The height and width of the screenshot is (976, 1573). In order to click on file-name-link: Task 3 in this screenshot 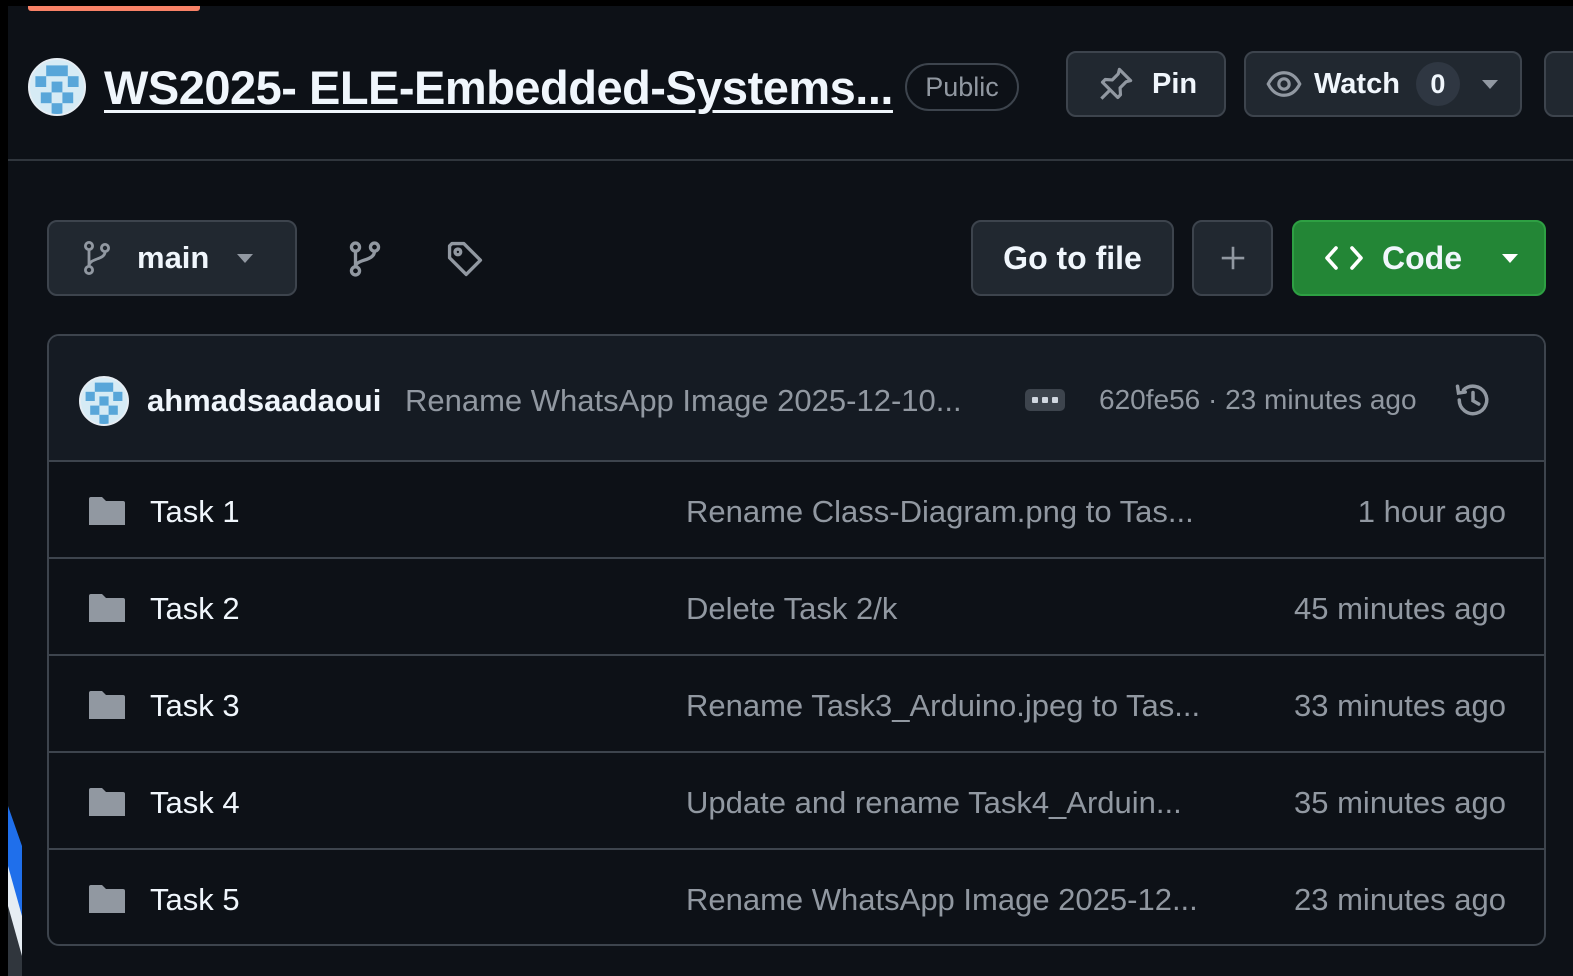, I will do `click(195, 706)`.